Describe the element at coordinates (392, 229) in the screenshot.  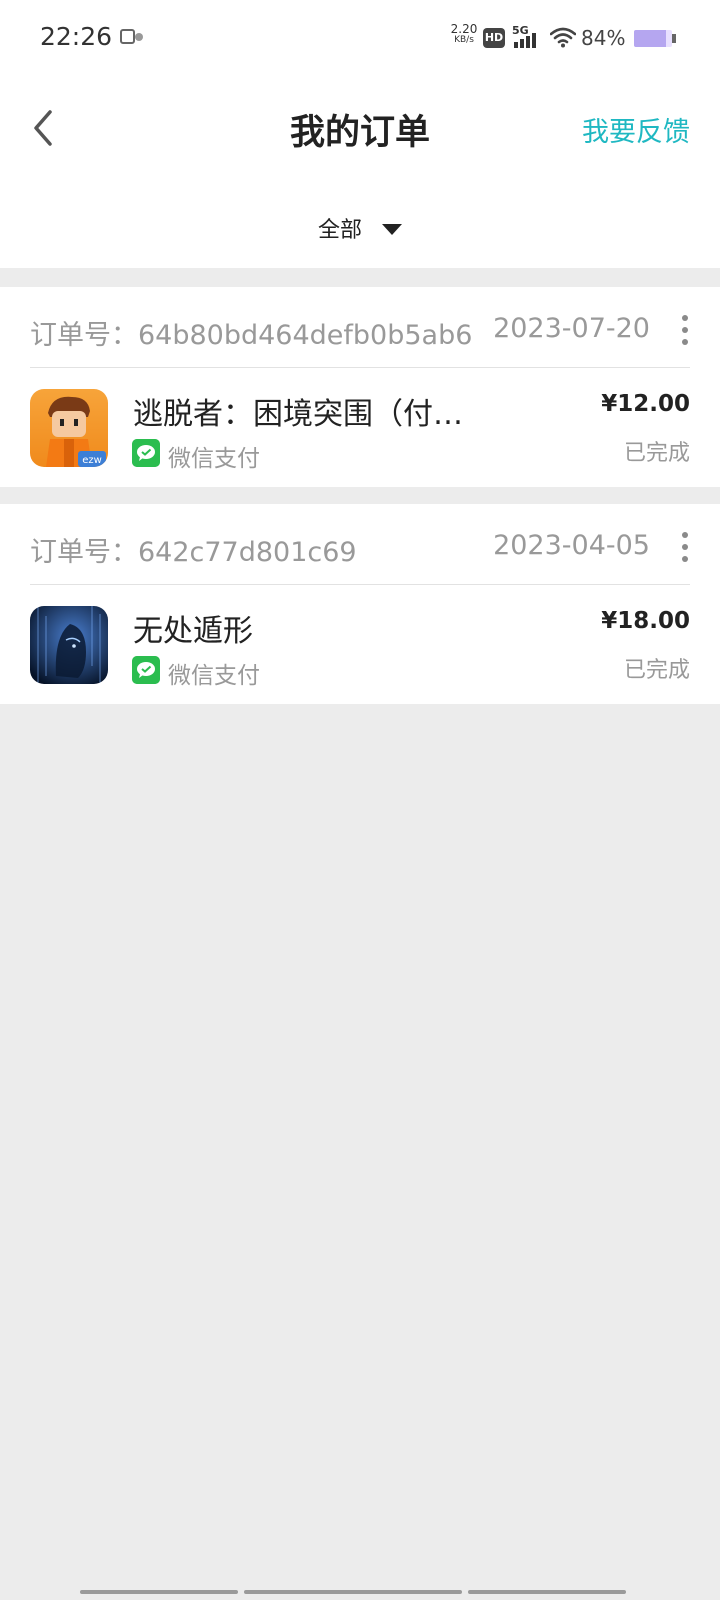
I see `caret-down-icon` at that location.